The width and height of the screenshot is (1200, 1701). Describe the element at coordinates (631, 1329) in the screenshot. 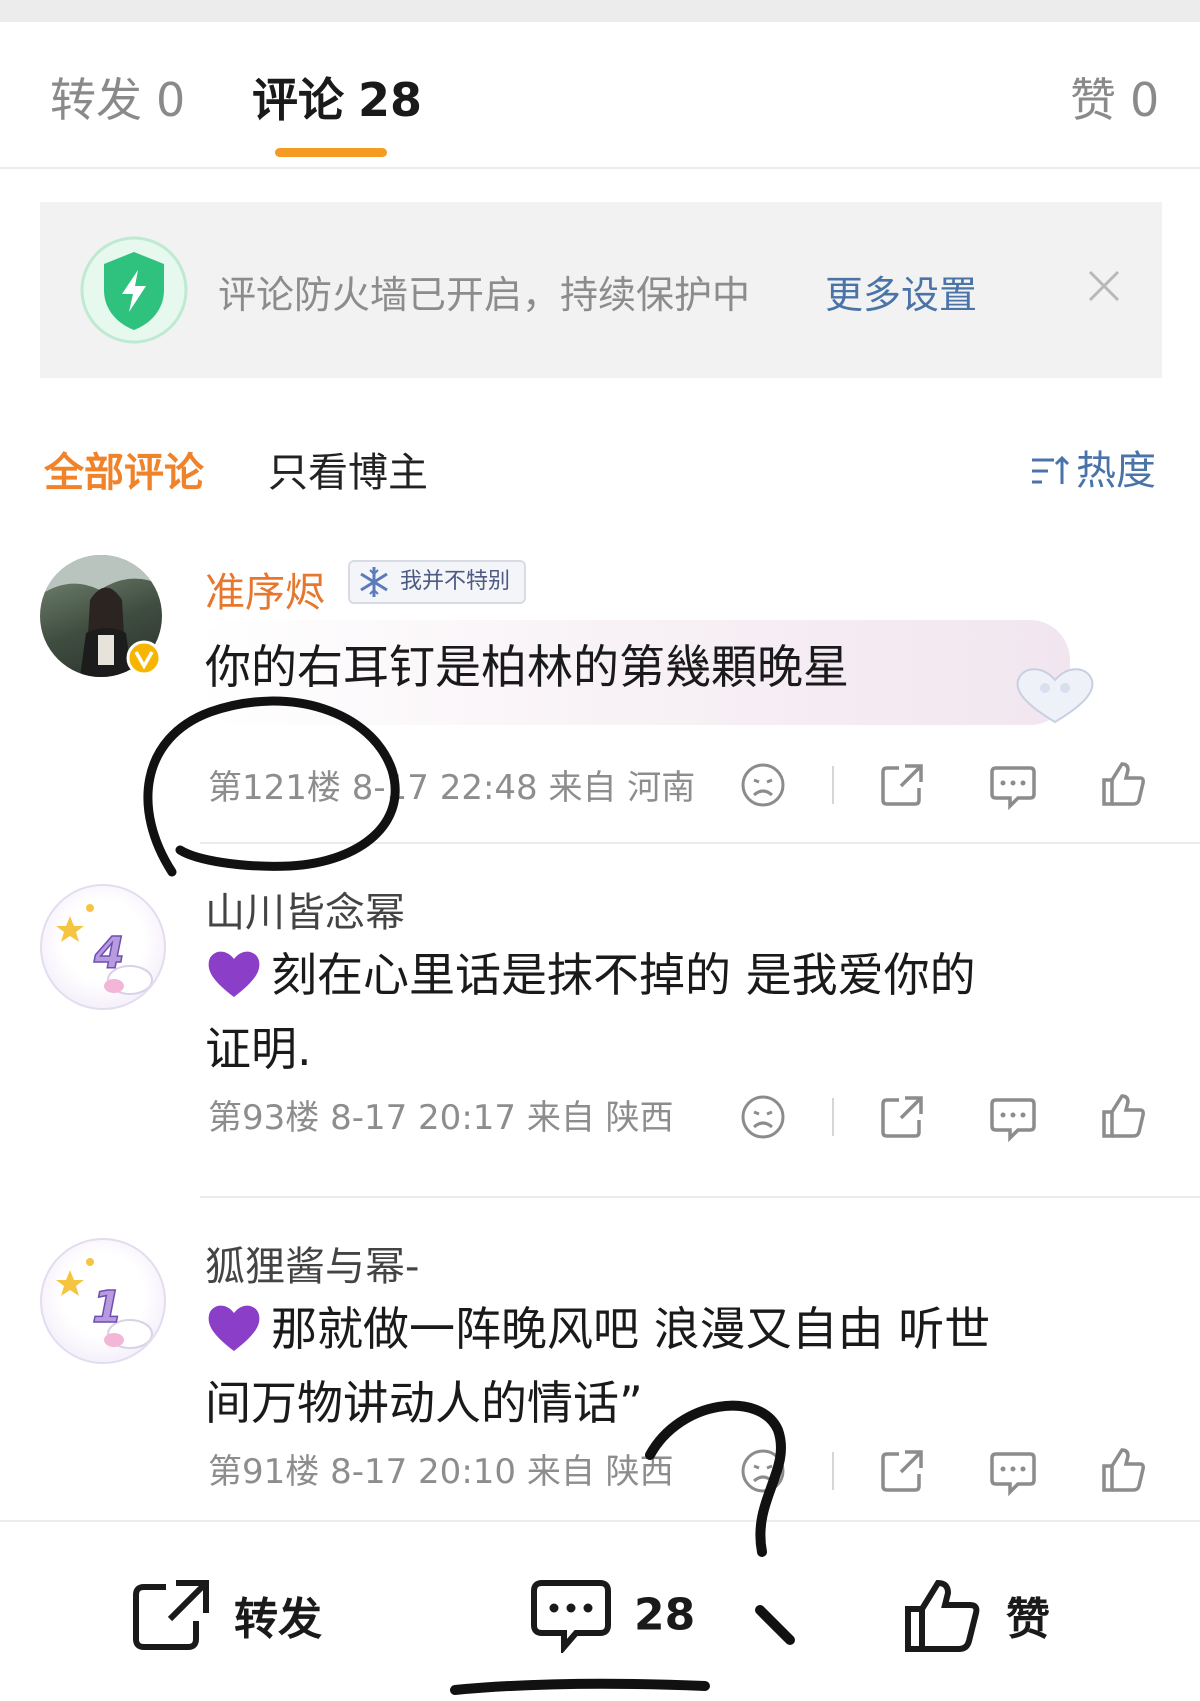

I see `comment-text-line1: 那就做一阵晚风吧 浪漫又自由 听世` at that location.